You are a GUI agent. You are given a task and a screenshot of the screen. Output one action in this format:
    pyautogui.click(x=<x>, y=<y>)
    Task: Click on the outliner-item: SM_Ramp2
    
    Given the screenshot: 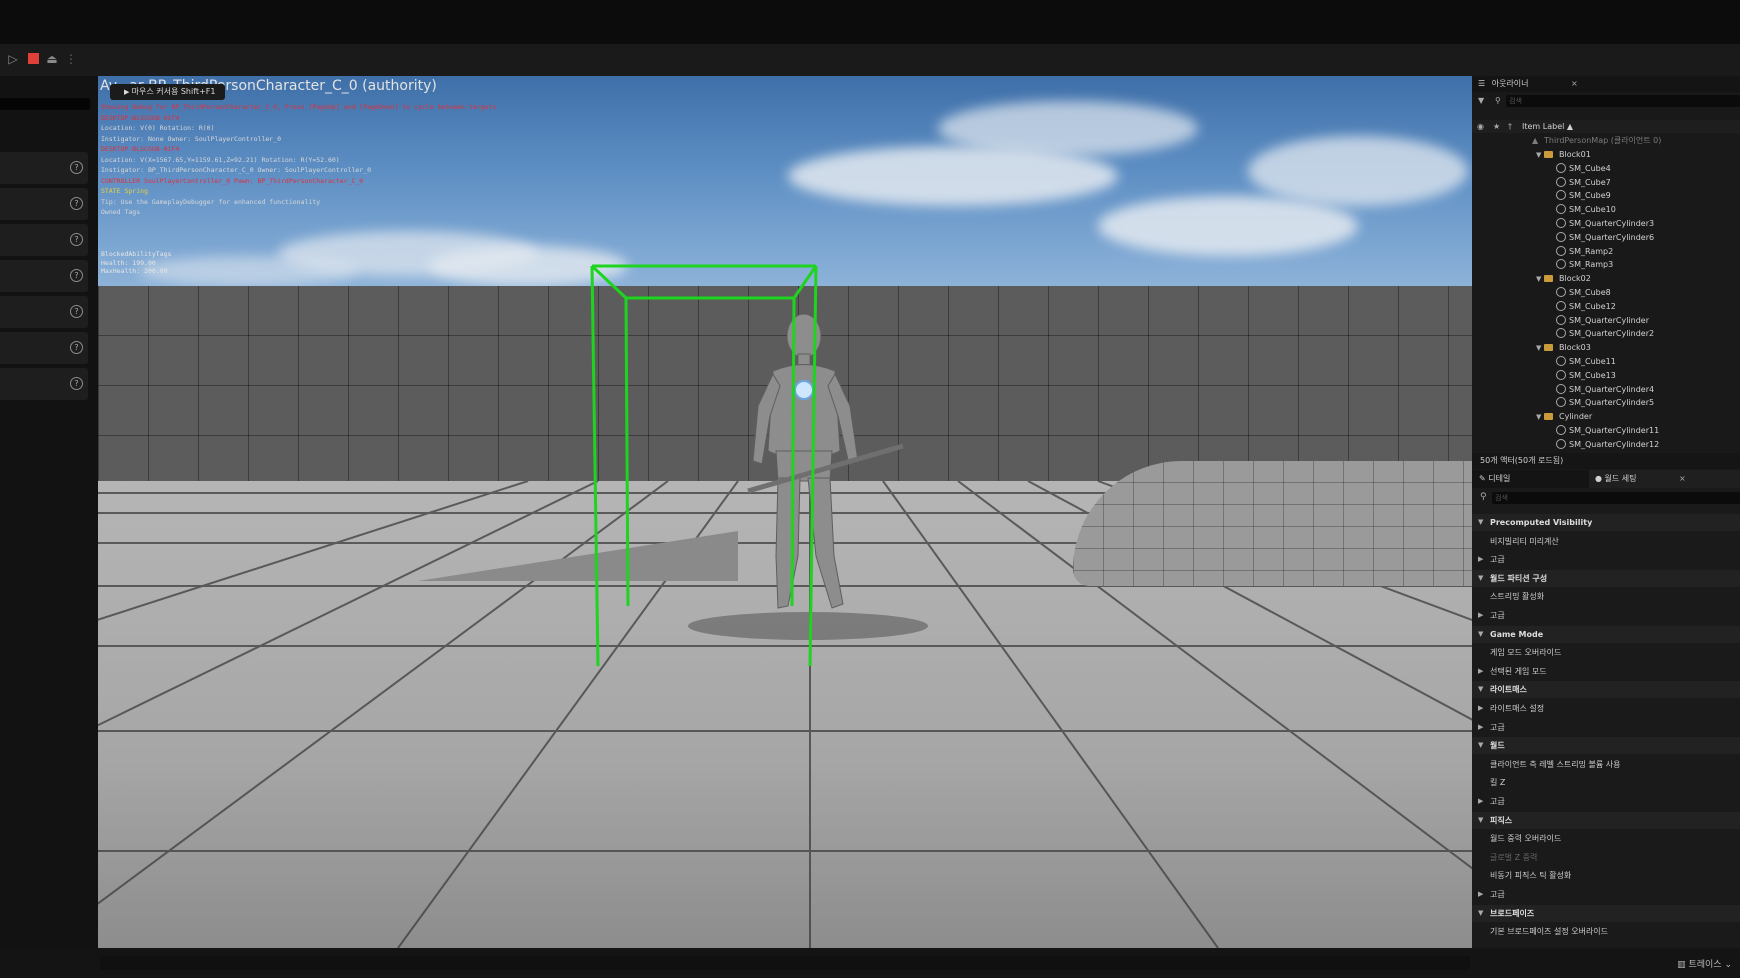 What is the action you would take?
    pyautogui.click(x=1606, y=251)
    